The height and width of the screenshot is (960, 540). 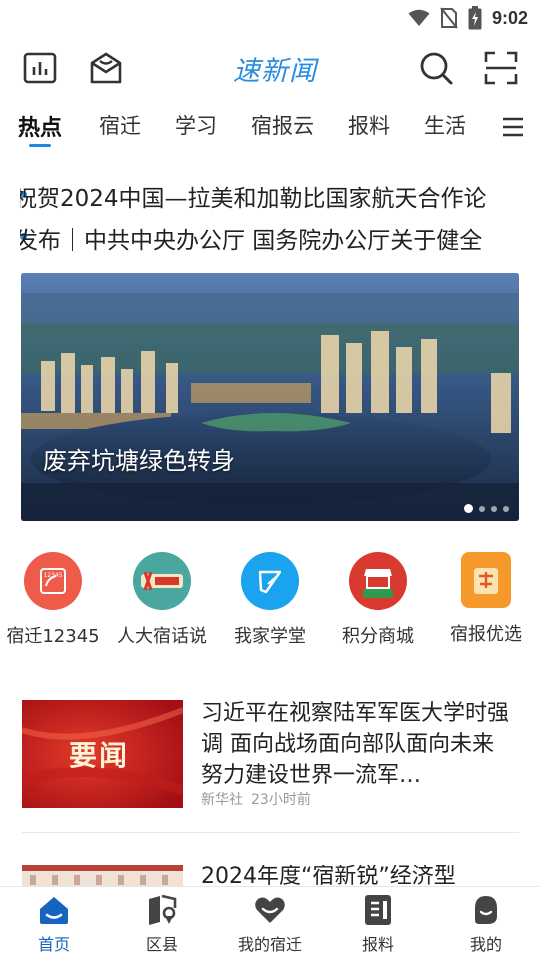 I want to click on shortcut-label: 积分商城, so click(x=378, y=636).